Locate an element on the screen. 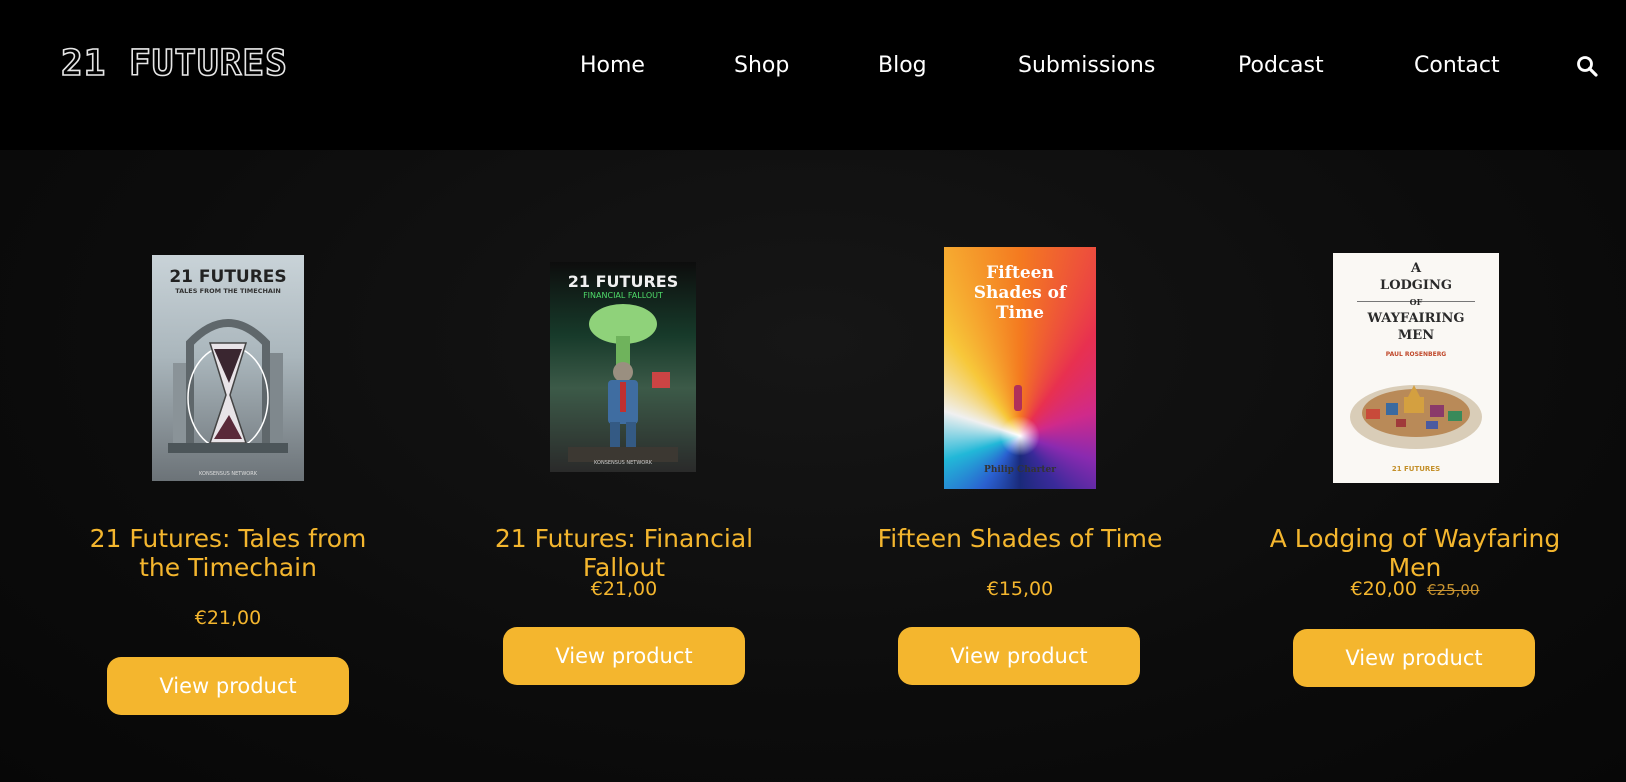 The width and height of the screenshot is (1626, 782). mushroom-cloud-artwork is located at coordinates (623, 383).